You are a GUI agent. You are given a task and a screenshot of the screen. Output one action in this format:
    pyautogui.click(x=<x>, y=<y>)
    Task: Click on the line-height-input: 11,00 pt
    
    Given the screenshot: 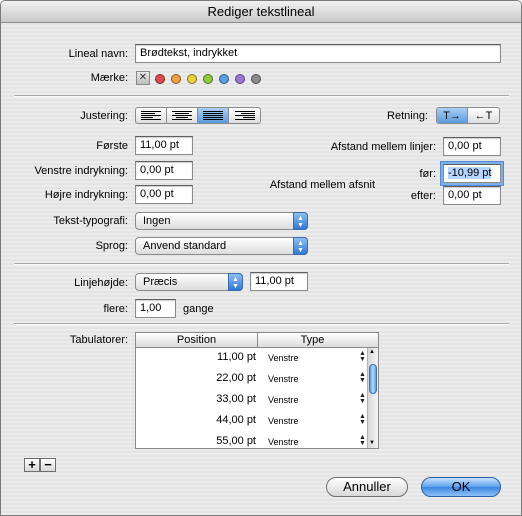 What is the action you would take?
    pyautogui.click(x=279, y=281)
    